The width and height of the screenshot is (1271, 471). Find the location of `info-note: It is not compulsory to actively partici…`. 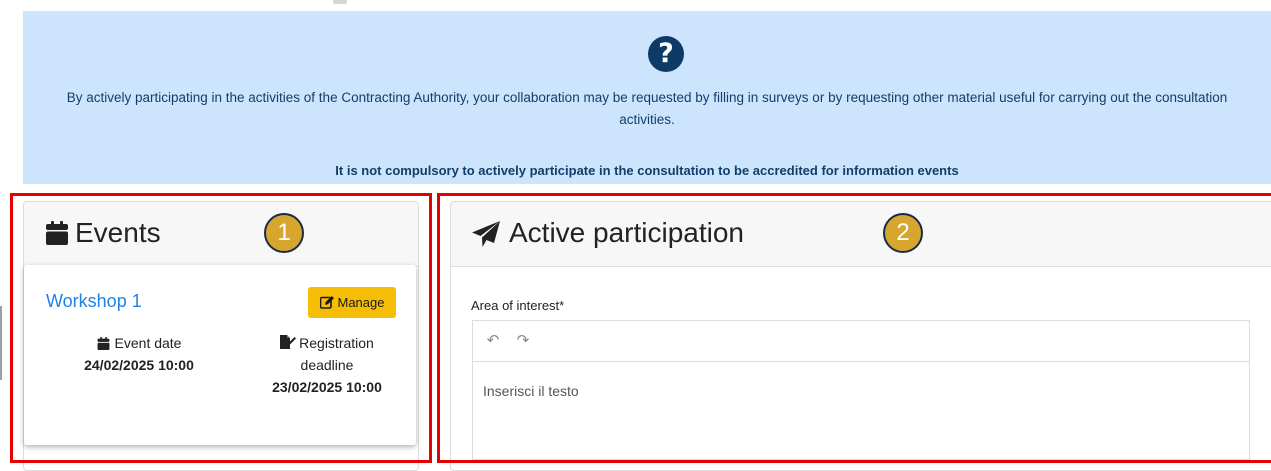

info-note: It is not compulsory to actively partici… is located at coordinates (647, 170).